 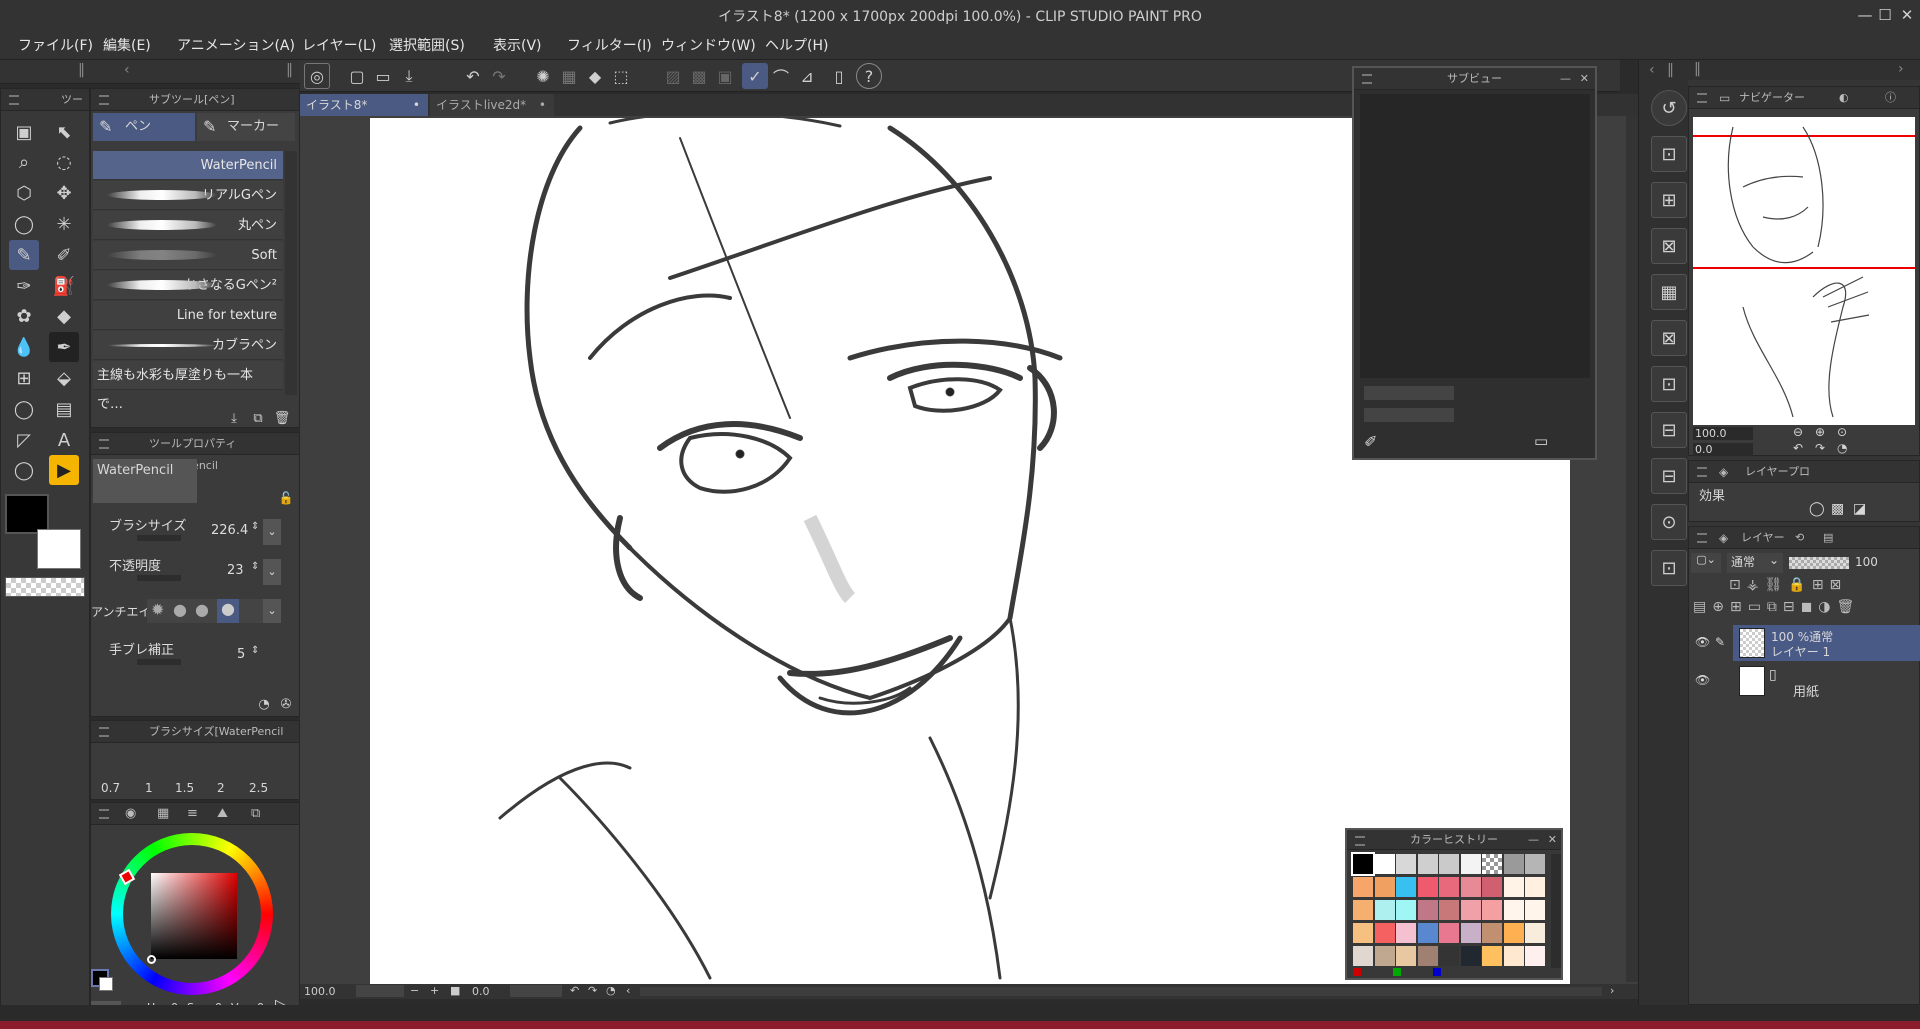 I want to click on tab-close-icon: •, so click(x=542, y=105).